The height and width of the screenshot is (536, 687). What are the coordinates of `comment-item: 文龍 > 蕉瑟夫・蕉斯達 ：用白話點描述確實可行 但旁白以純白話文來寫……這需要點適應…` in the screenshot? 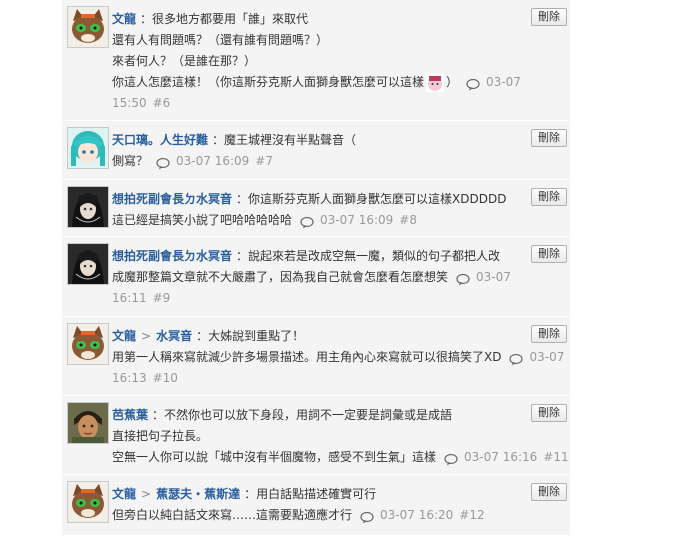 It's located at (316, 505).